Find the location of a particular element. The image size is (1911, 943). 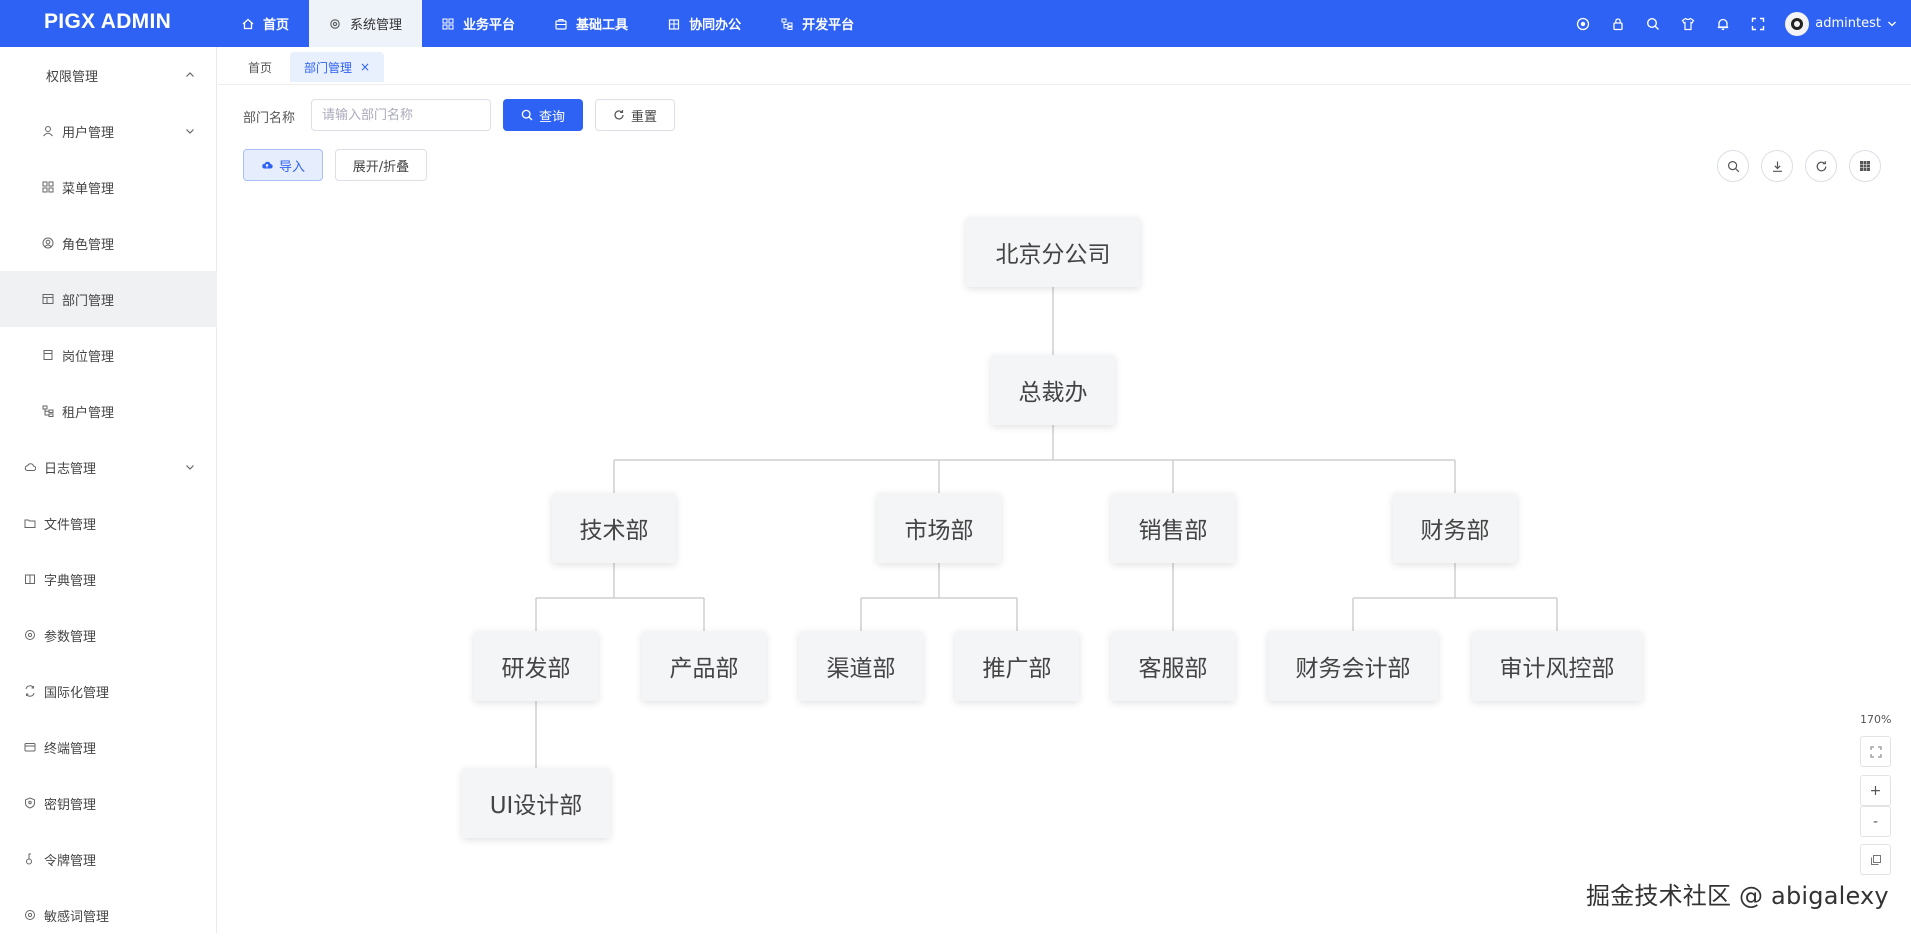

reset-button: 重置 is located at coordinates (635, 115).